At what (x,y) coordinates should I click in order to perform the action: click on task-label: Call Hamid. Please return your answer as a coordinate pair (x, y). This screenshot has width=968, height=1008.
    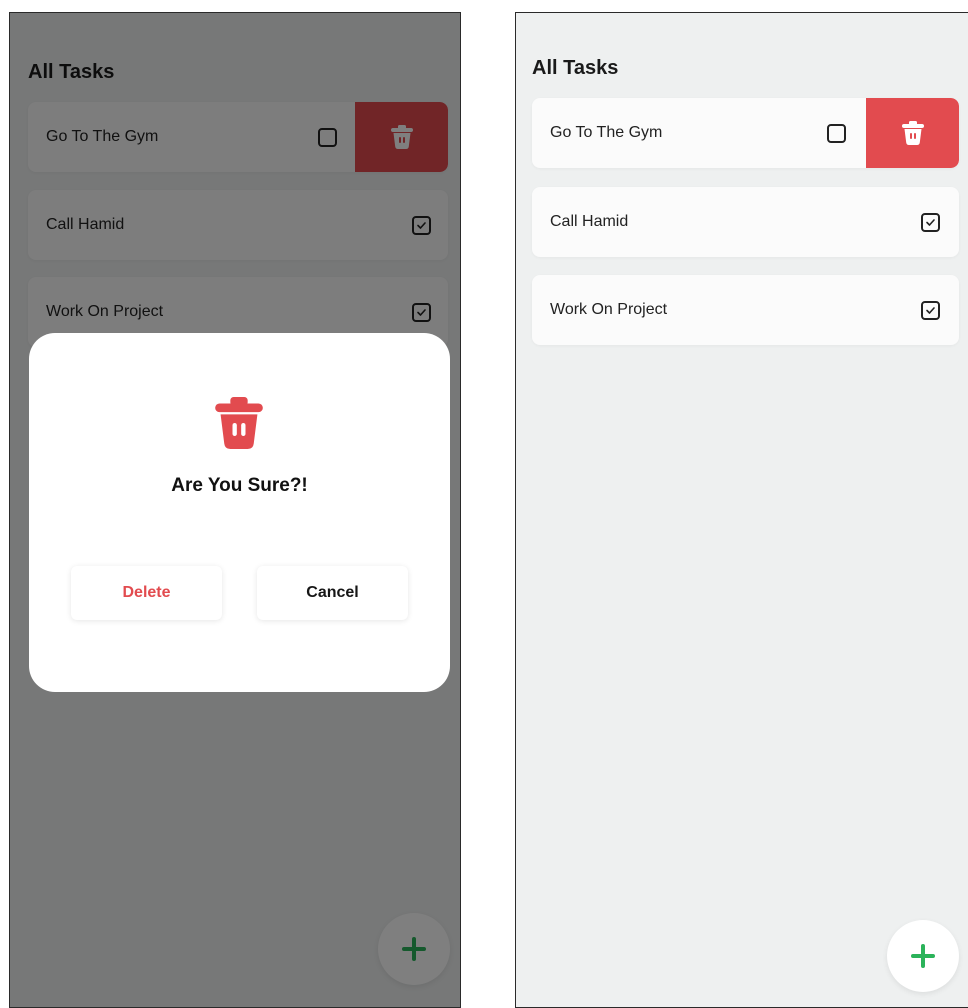
    Looking at the image, I should click on (589, 221).